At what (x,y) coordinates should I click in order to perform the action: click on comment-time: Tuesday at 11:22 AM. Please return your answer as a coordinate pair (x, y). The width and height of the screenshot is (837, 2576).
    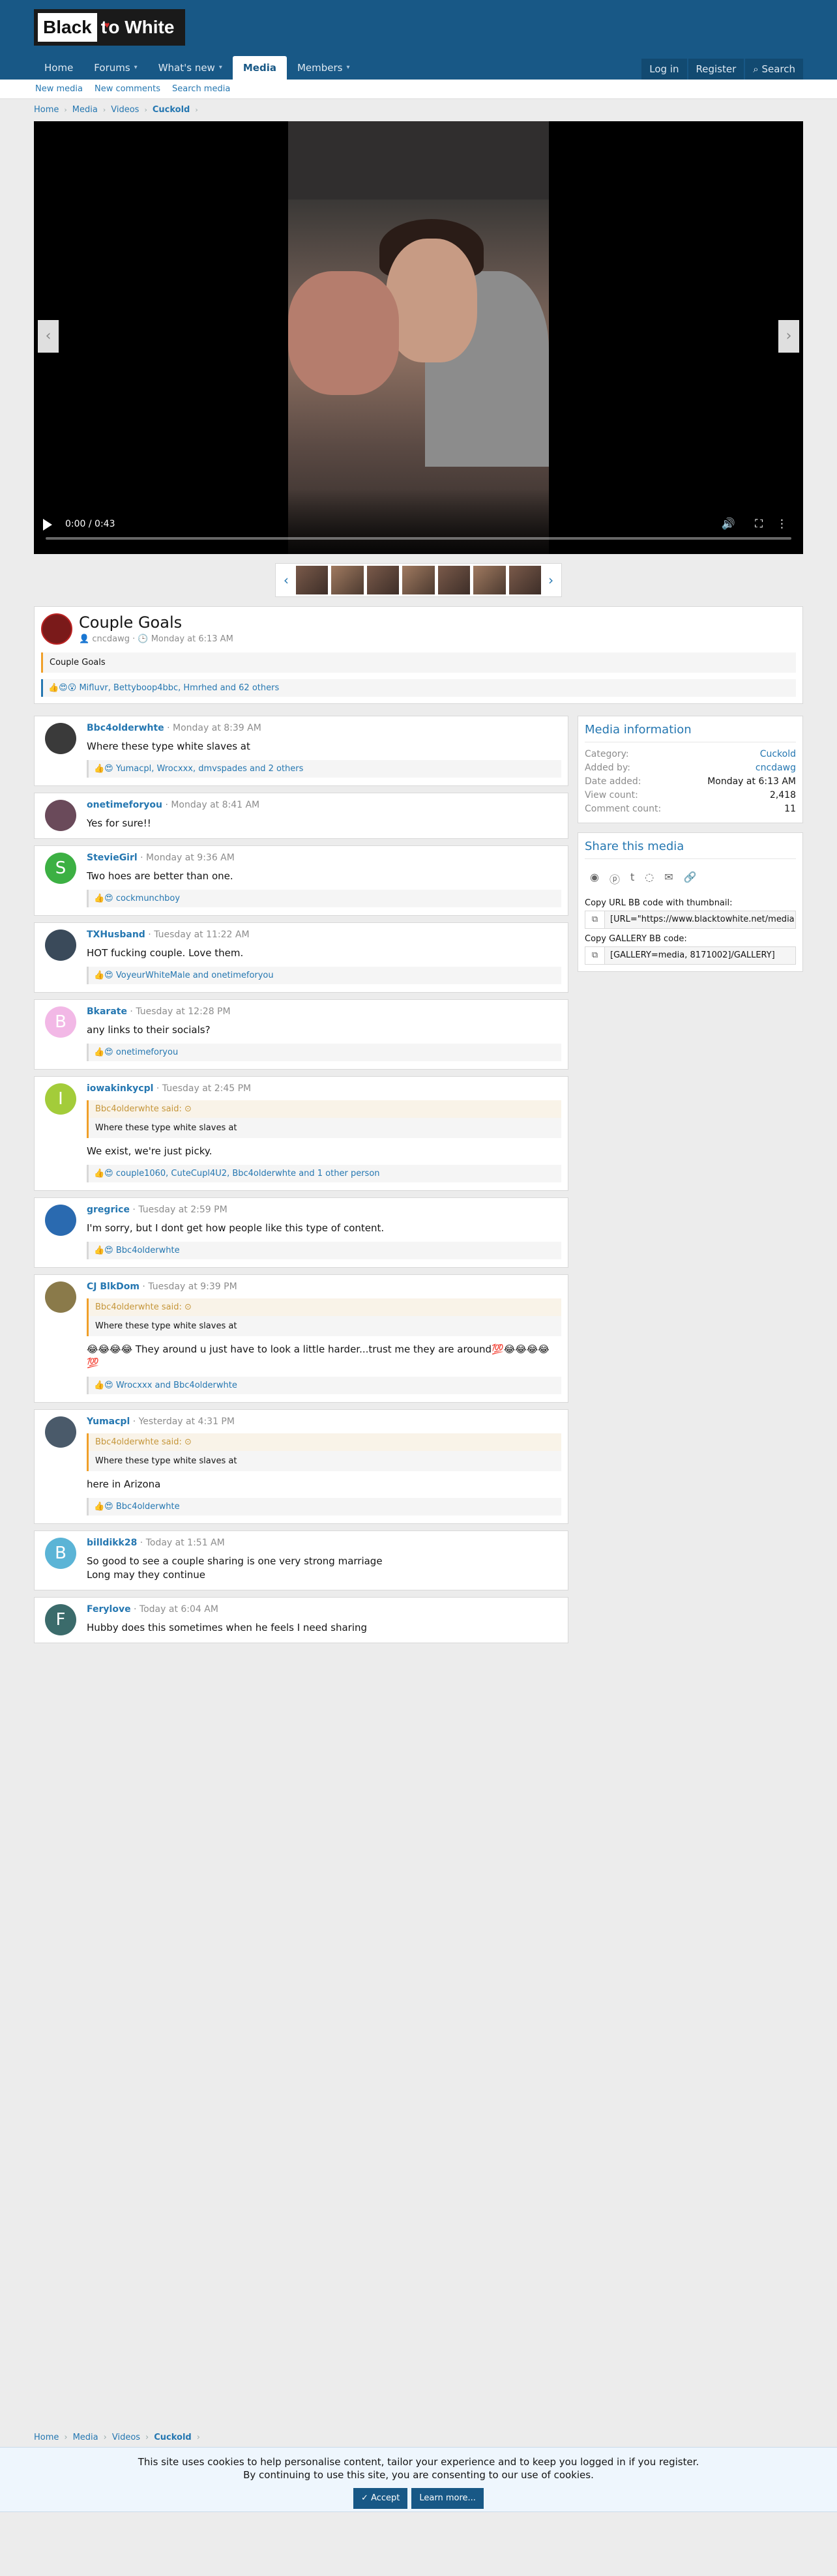
    Looking at the image, I should click on (202, 935).